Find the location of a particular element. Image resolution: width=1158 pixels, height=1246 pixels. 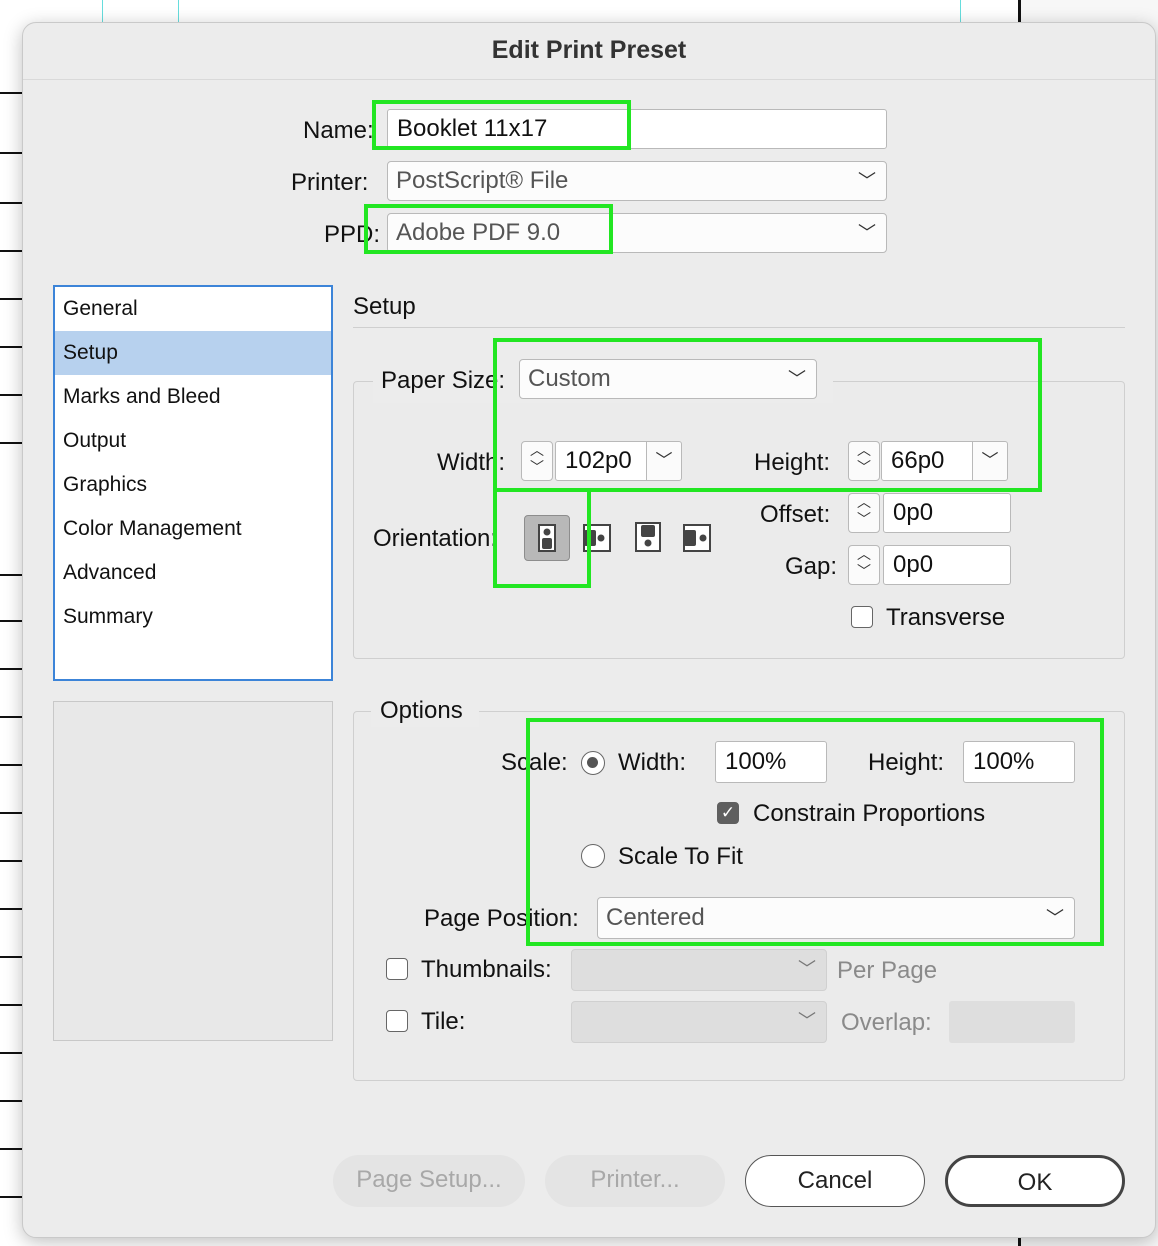

overlap-field is located at coordinates (1012, 1022).